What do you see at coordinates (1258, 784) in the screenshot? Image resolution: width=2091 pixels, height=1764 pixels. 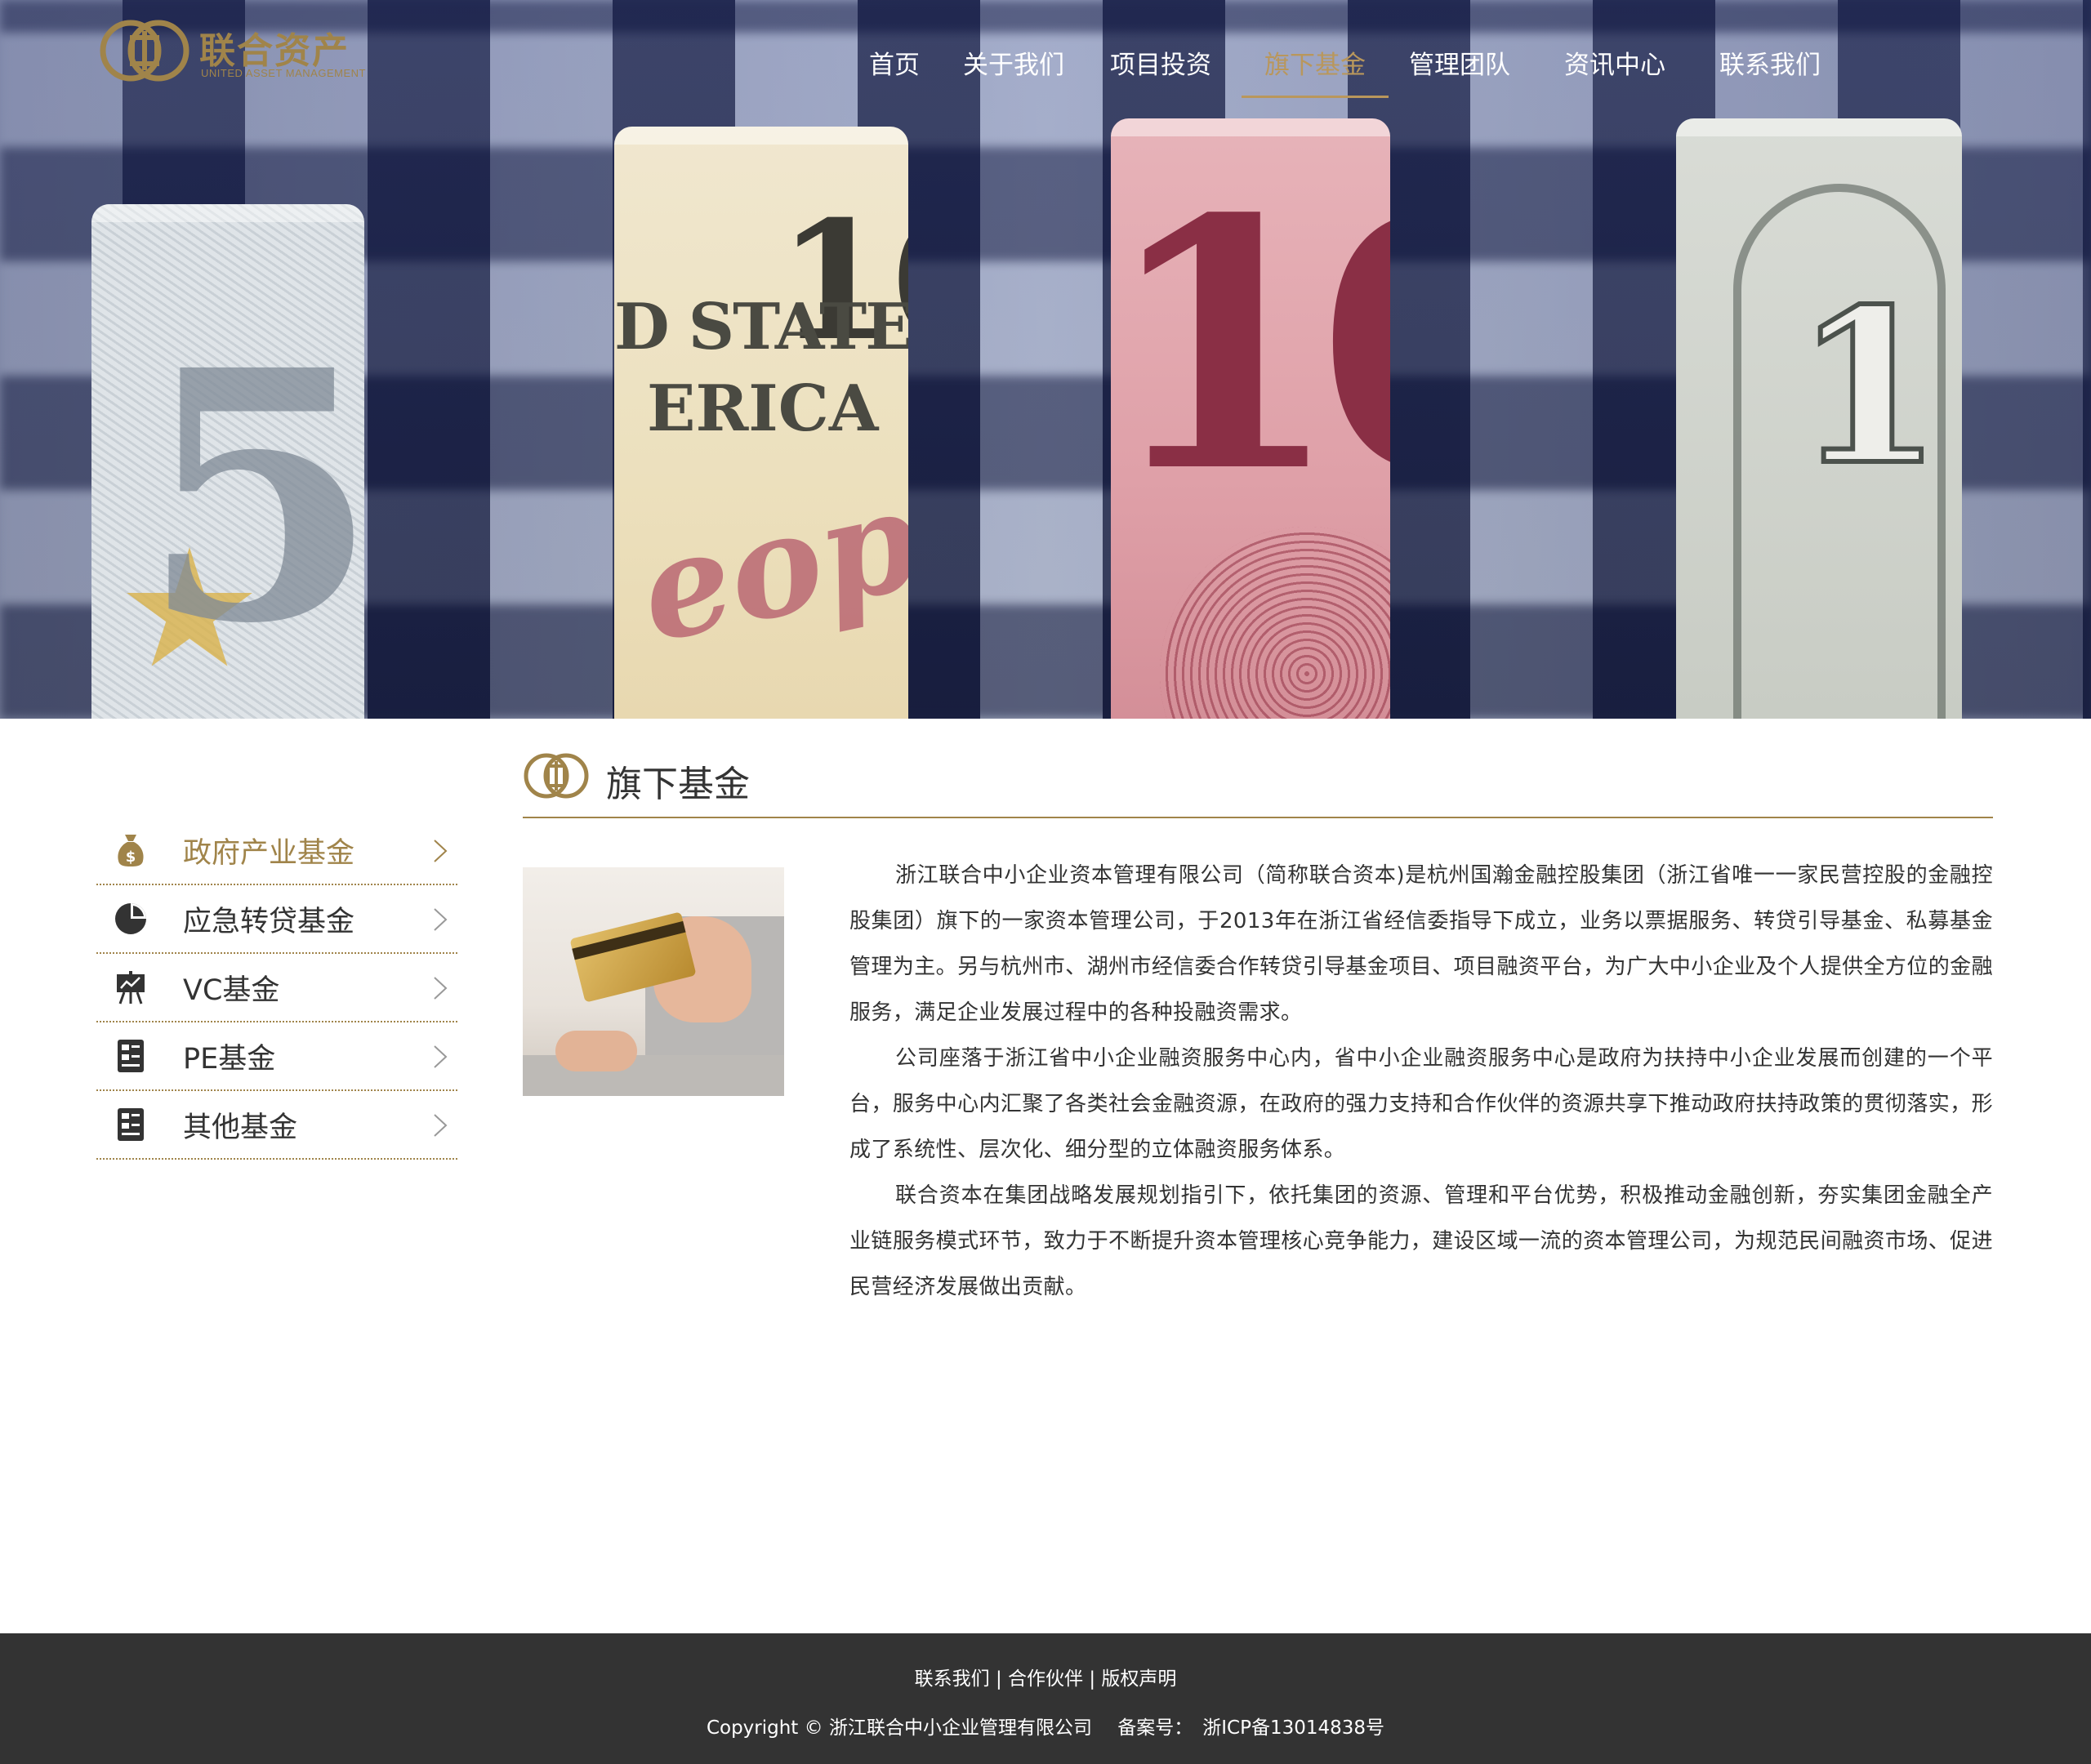 I see `section-header: 旗下基金` at bounding box center [1258, 784].